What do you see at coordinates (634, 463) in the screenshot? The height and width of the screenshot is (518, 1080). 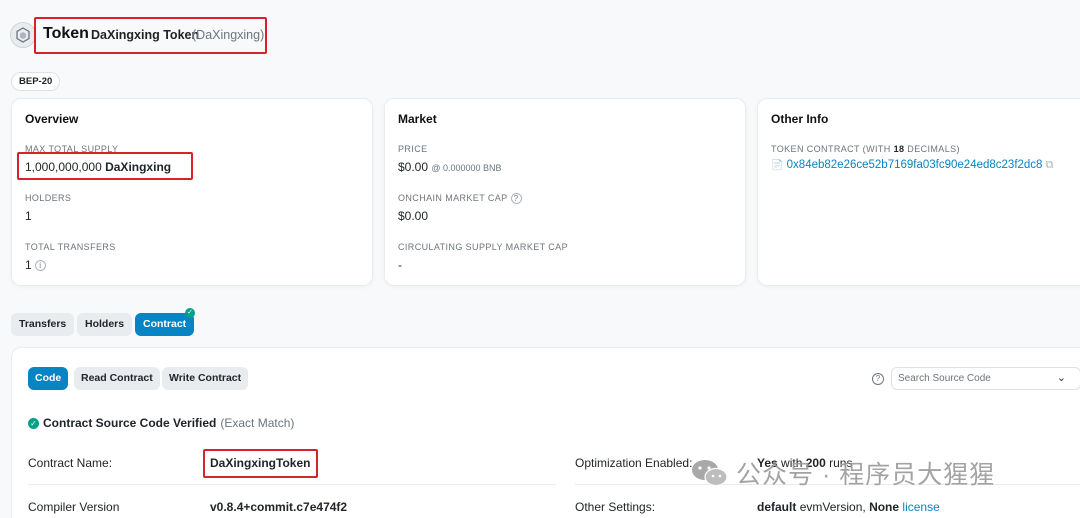 I see `optimization-label: Optimization Enabled:` at bounding box center [634, 463].